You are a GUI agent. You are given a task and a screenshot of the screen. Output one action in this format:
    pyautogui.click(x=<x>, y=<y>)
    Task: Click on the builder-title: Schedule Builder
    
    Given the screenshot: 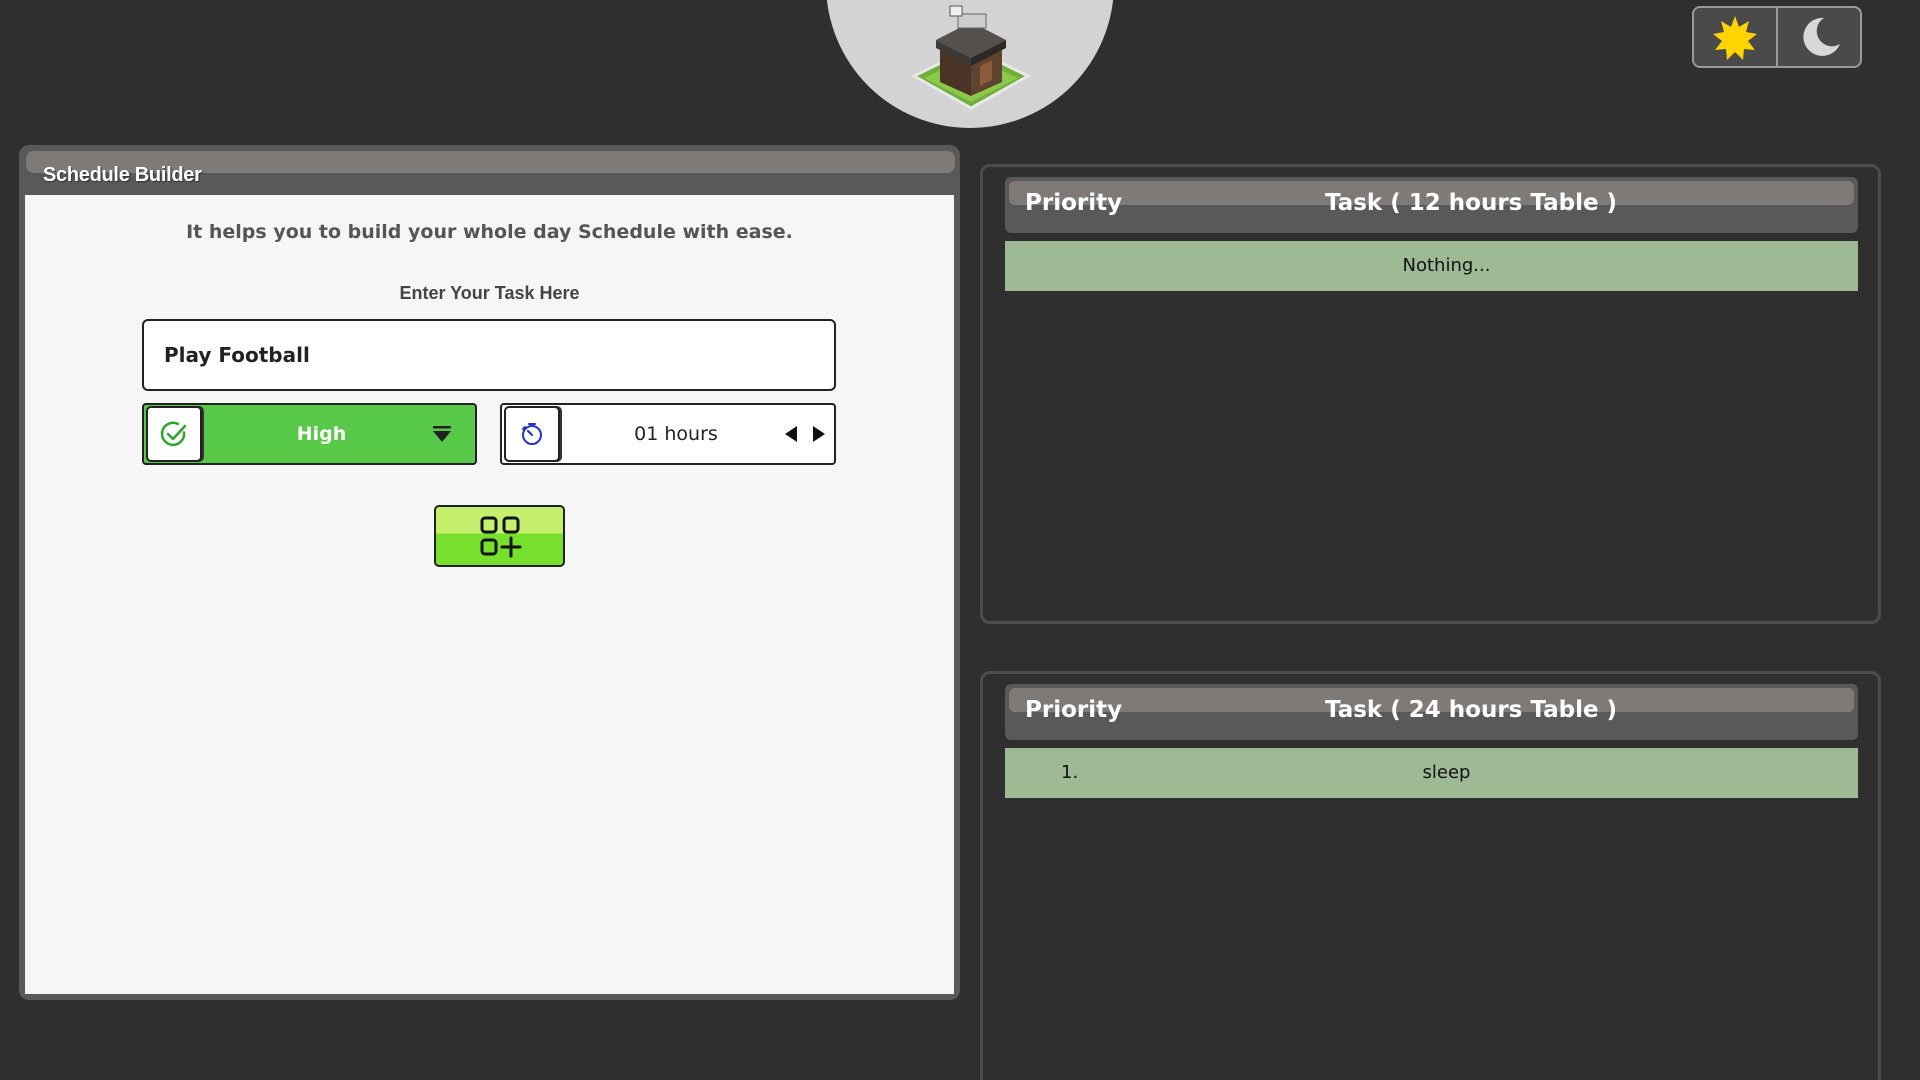 What is the action you would take?
    pyautogui.click(x=122, y=175)
    